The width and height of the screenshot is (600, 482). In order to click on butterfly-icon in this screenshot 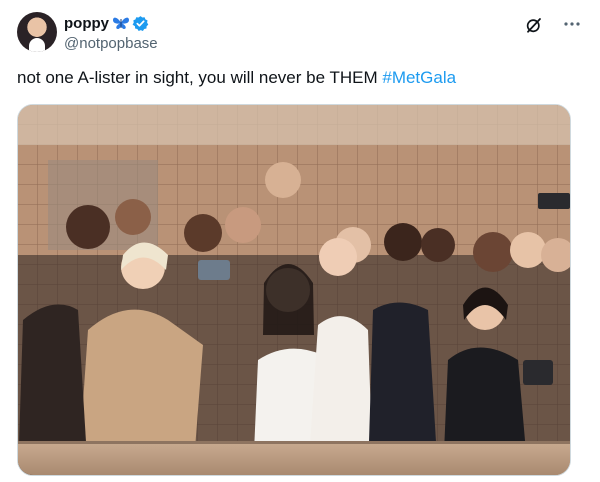, I will do `click(121, 23)`.